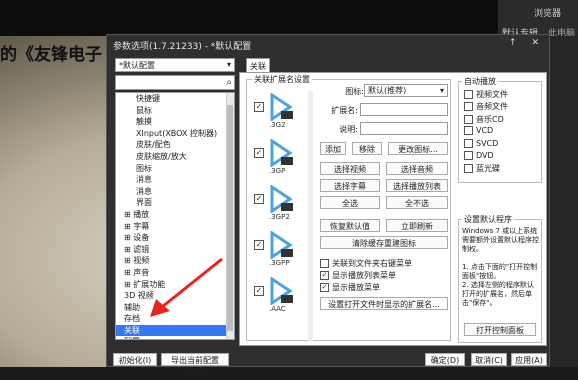 The image size is (578, 380). What do you see at coordinates (153, 145) in the screenshot?
I see `tree-item-label: 皮肤/配色` at bounding box center [153, 145].